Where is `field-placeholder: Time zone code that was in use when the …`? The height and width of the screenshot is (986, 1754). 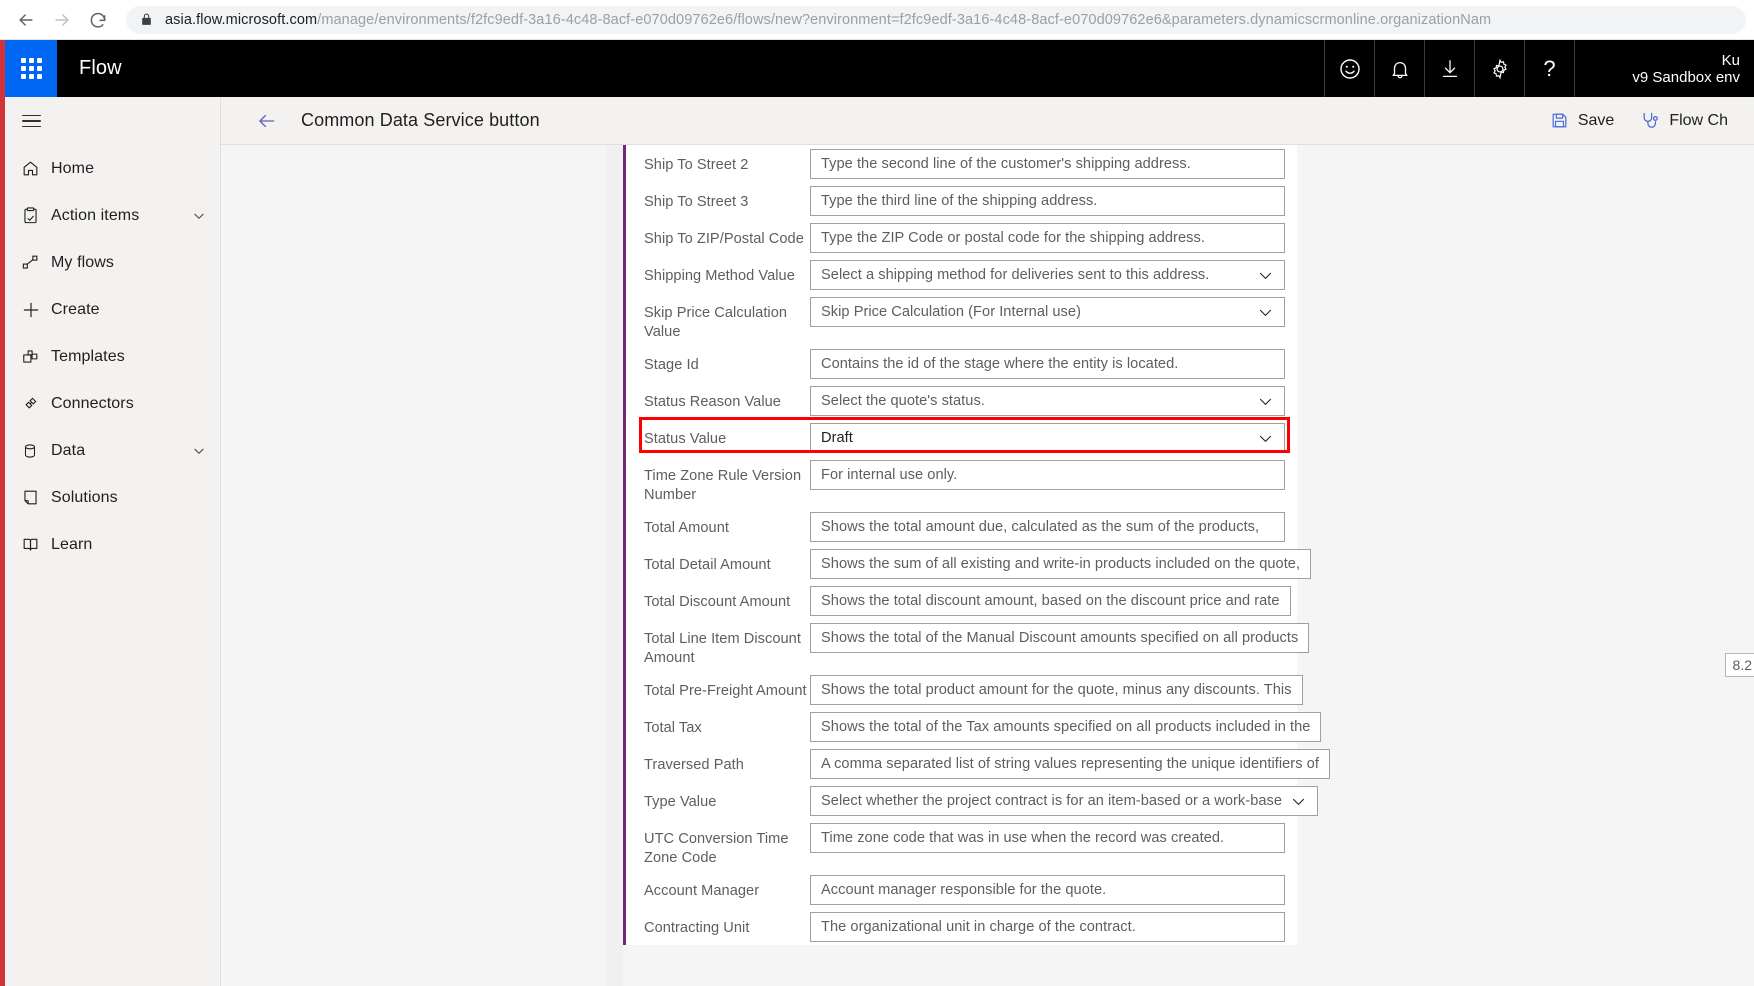 field-placeholder: Time zone code that was in use when the … is located at coordinates (1023, 838).